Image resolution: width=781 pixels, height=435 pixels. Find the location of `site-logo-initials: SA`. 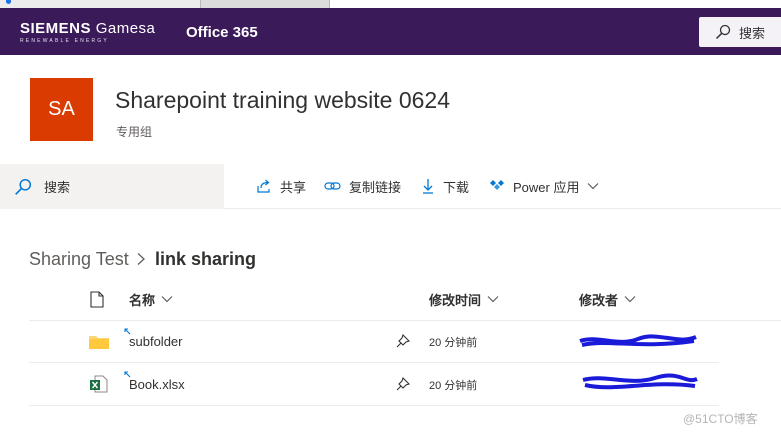

site-logo-initials: SA is located at coordinates (61, 109).